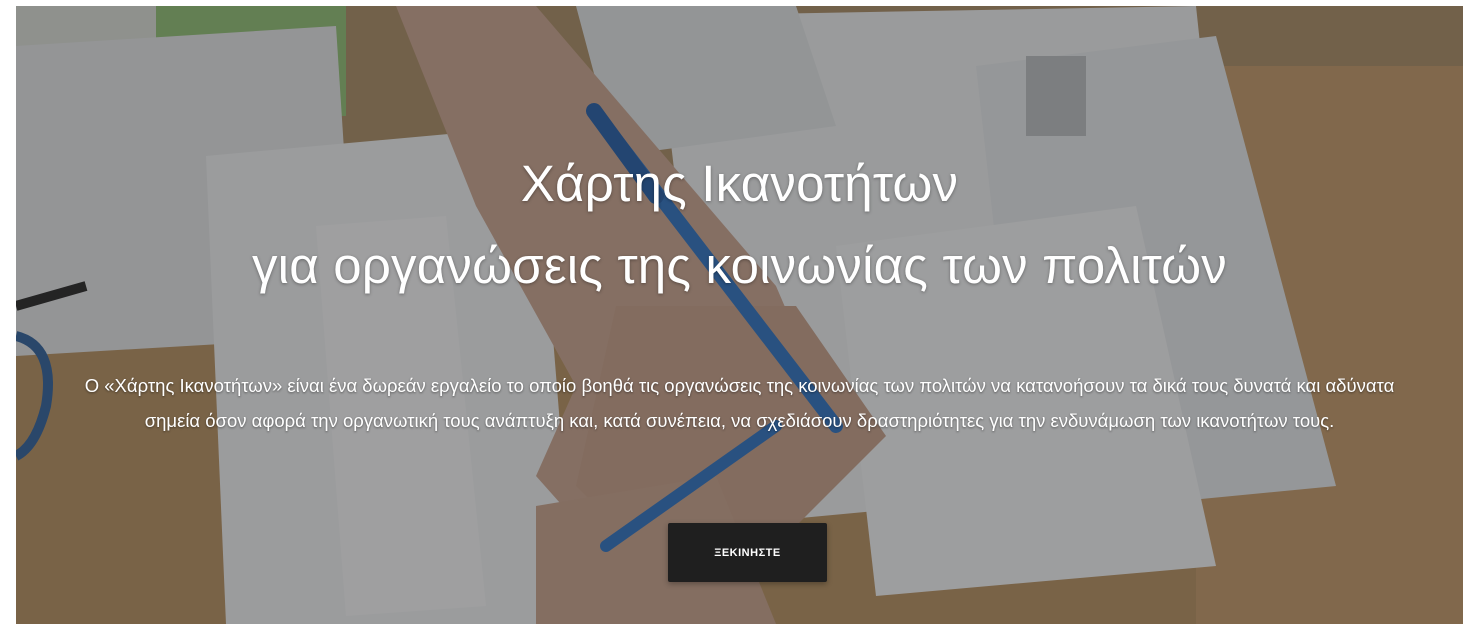 Image resolution: width=1463 pixels, height=625 pixels. Describe the element at coordinates (739, 183) in the screenshot. I see `hero-title-line-1: Χάρτης Ικανοτήτων` at that location.